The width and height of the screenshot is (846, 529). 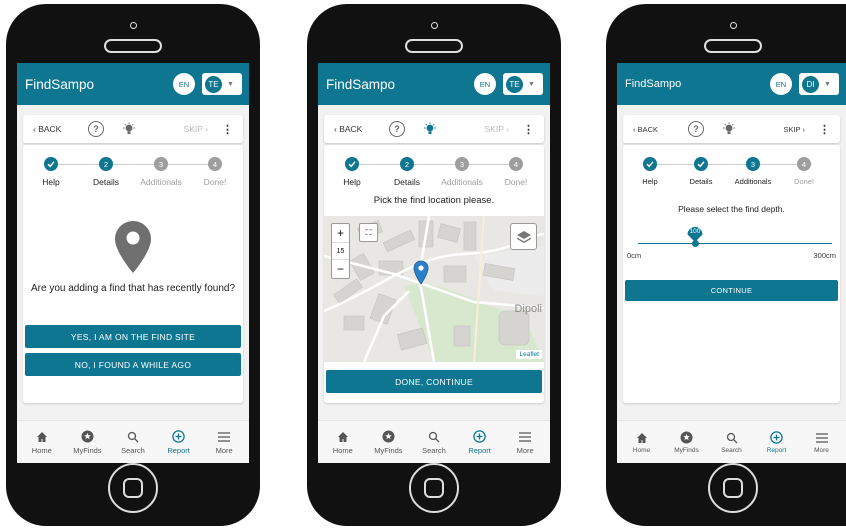 What do you see at coordinates (434, 437) in the screenshot?
I see `search-icon` at bounding box center [434, 437].